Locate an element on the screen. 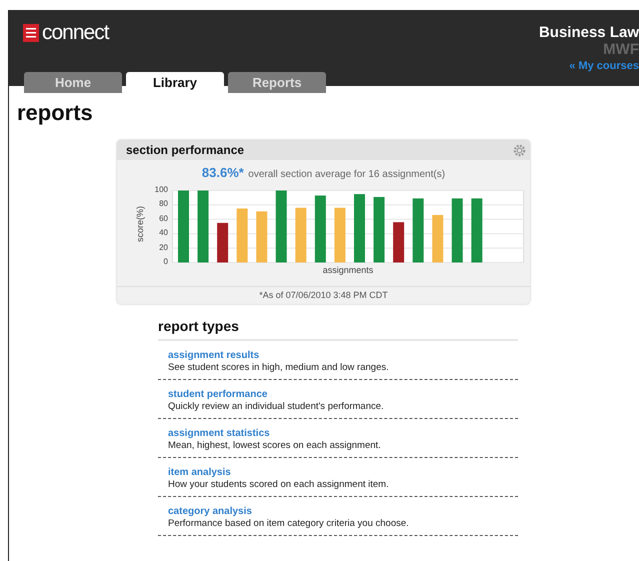  average-caption: overall section average for 16 assignment(s) is located at coordinates (347, 174).